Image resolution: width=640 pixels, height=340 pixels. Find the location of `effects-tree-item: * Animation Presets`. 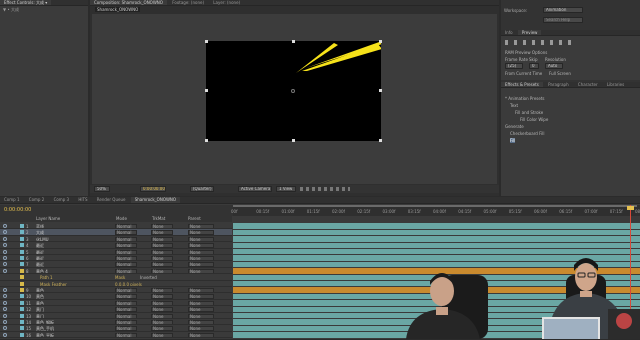

effects-tree-item: * Animation Presets is located at coordinates (525, 98).